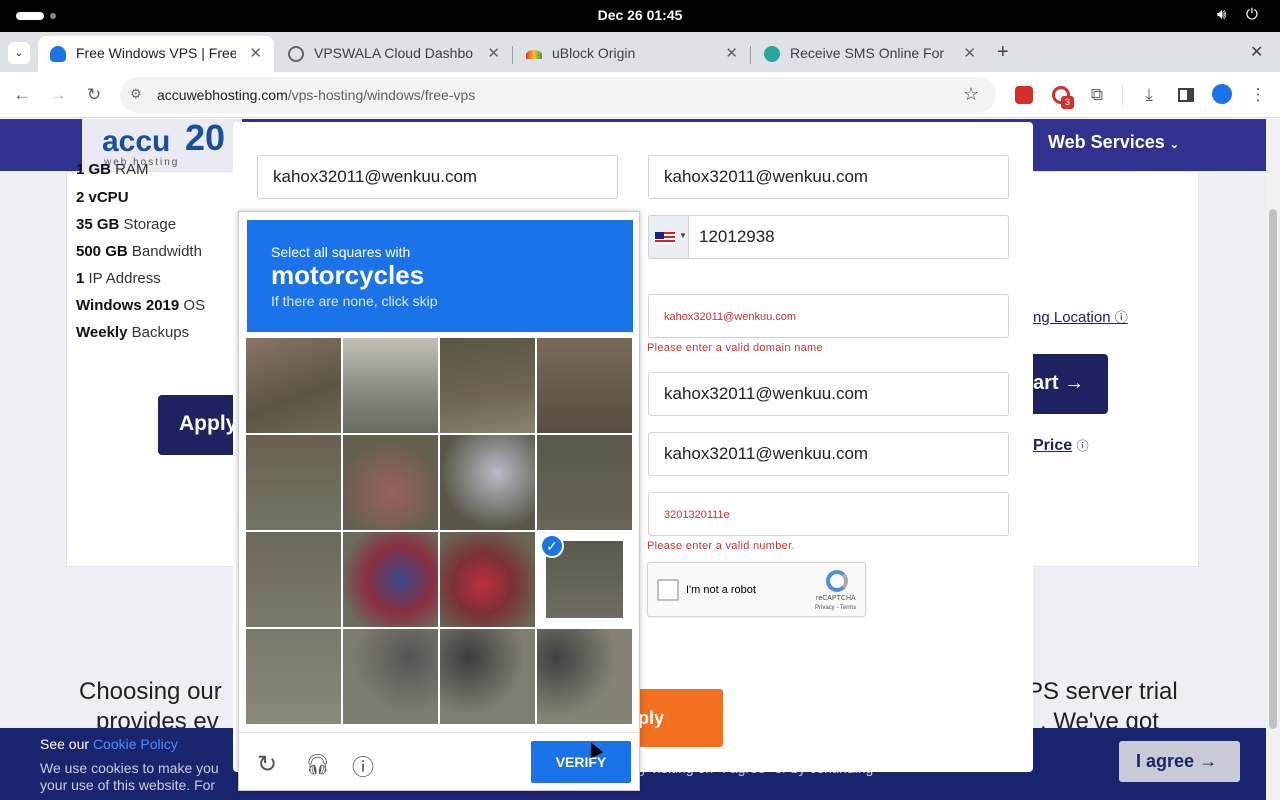 This screenshot has height=800, width=1280. I want to click on cookie-see-our: See our Cookie Policy, so click(109, 744).